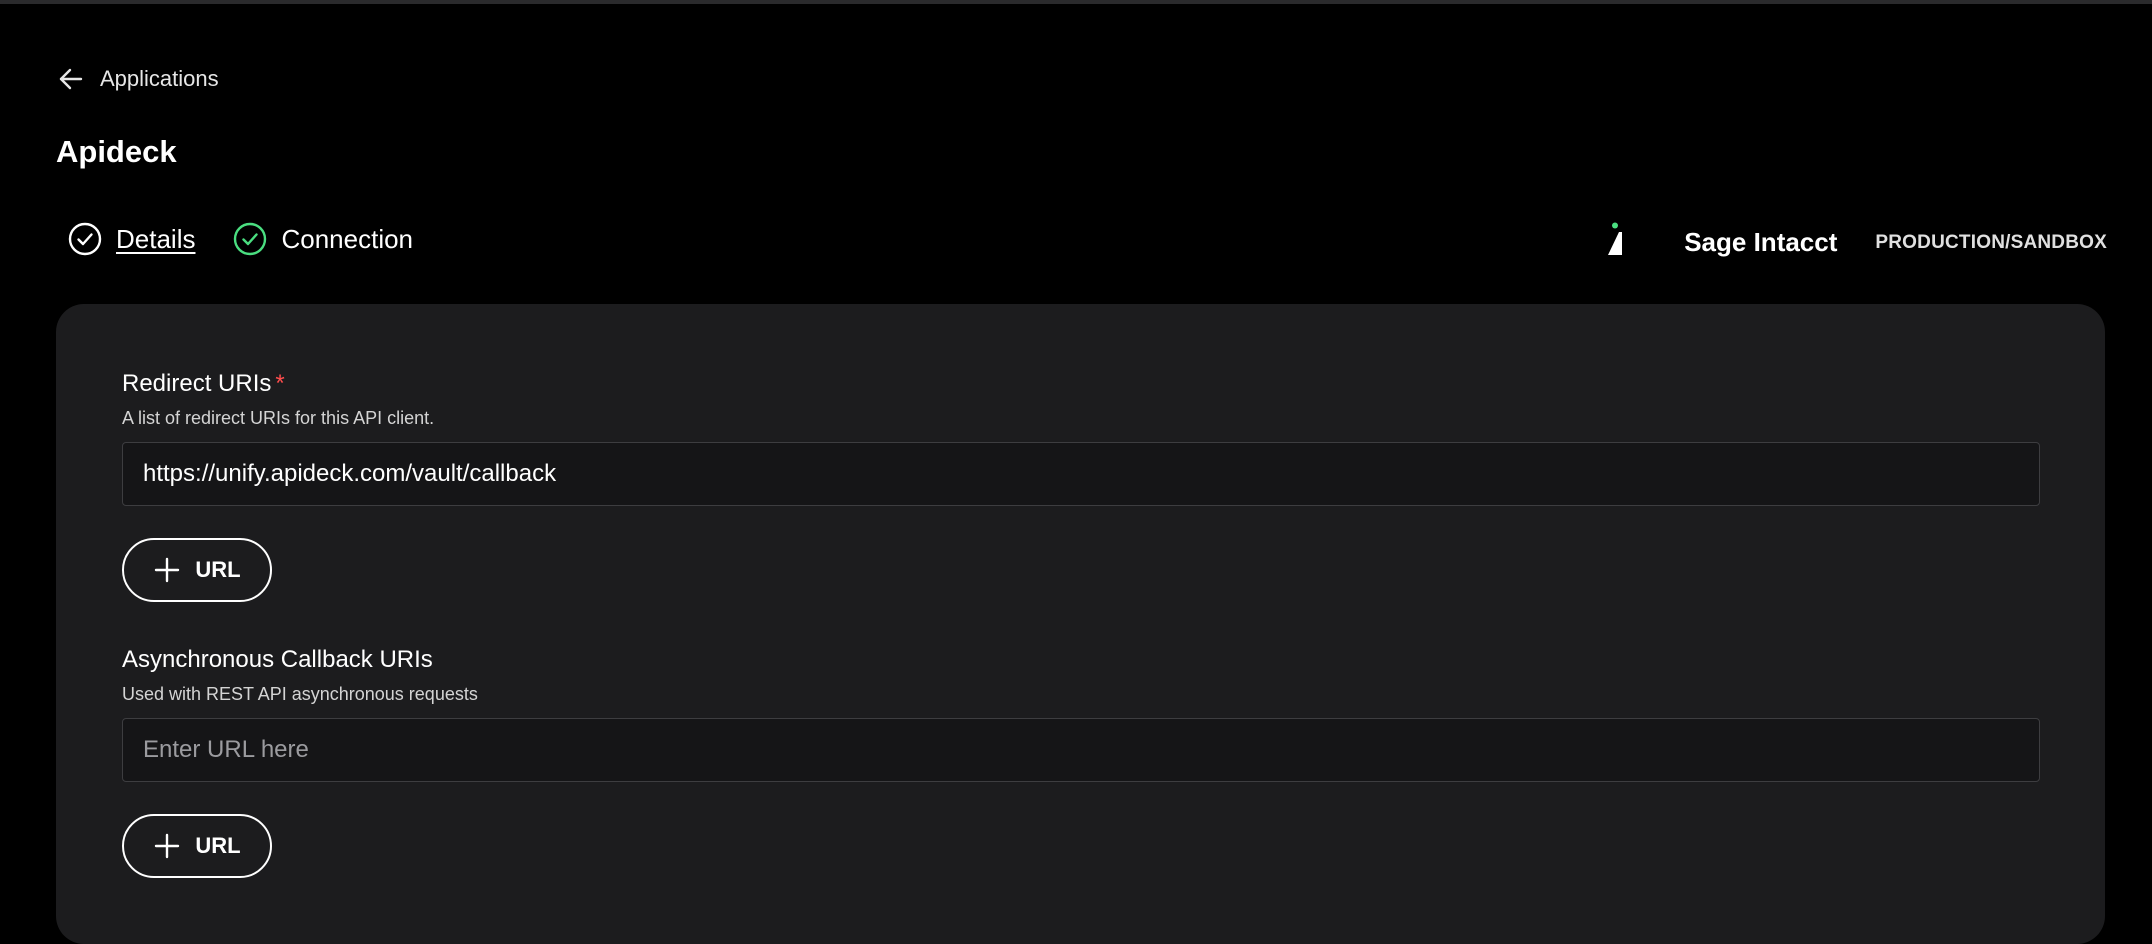 This screenshot has width=2152, height=944. I want to click on tab-connection: Connection, so click(323, 239).